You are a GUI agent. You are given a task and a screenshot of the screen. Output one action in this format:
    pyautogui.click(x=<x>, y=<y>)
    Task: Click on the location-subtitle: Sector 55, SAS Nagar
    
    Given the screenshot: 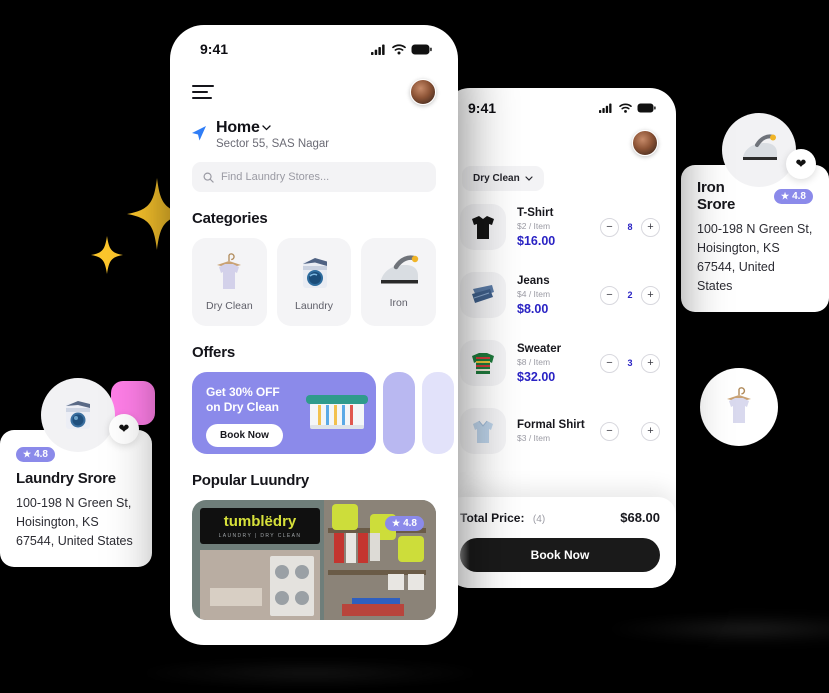 What is the action you would take?
    pyautogui.click(x=273, y=144)
    